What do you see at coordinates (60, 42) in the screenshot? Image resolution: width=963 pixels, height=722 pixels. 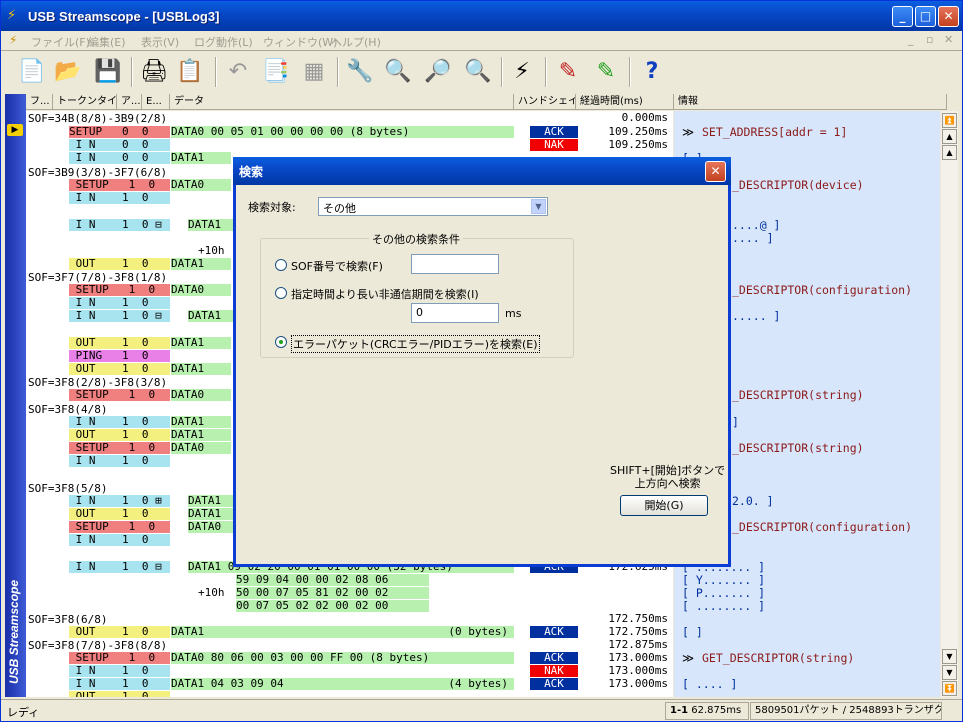 I see `menu-file: ファイル(F)` at bounding box center [60, 42].